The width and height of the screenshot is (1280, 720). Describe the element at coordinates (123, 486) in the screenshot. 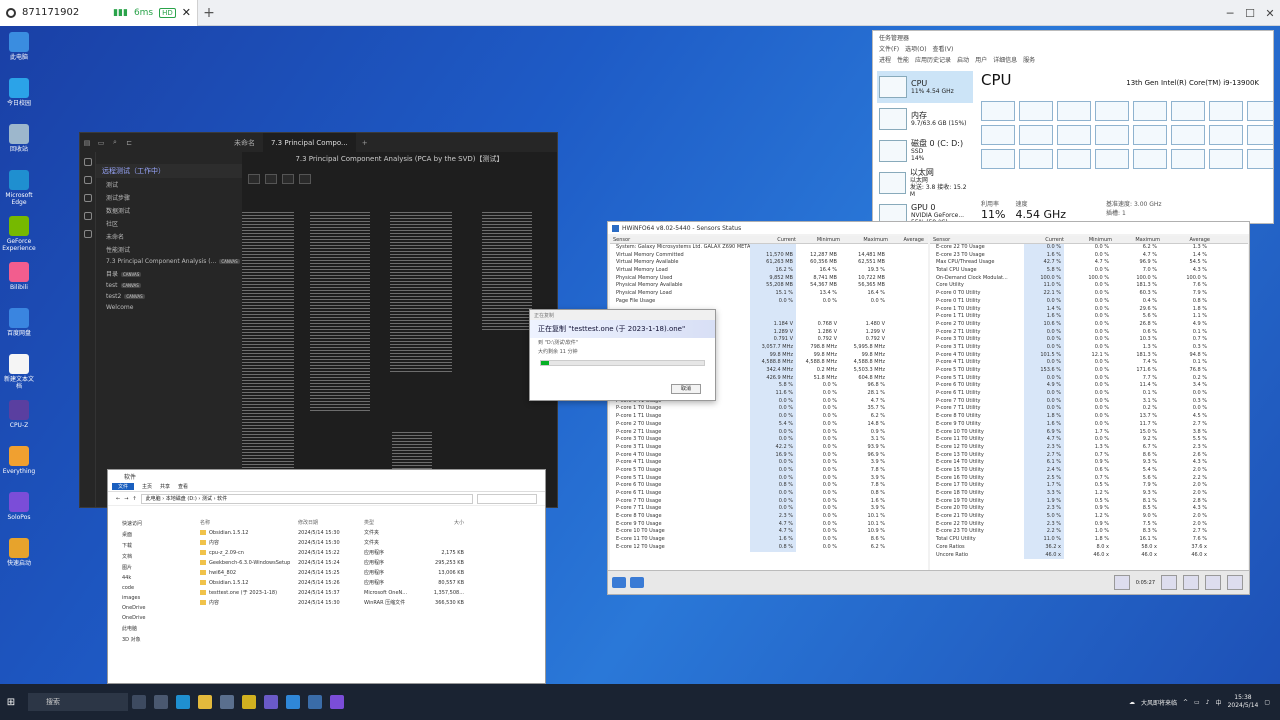

I see `ribbon-tab: 文件` at that location.